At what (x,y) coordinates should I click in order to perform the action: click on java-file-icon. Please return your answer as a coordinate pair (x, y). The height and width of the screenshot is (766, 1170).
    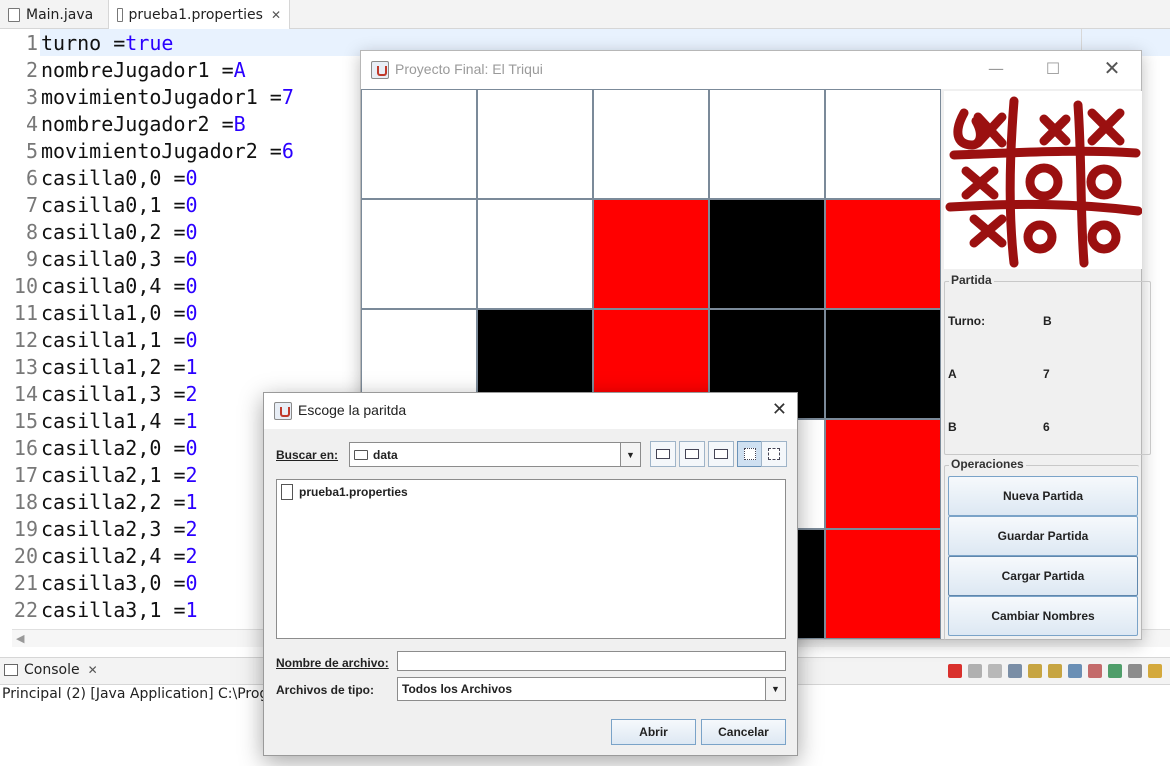
    Looking at the image, I should click on (14, 14).